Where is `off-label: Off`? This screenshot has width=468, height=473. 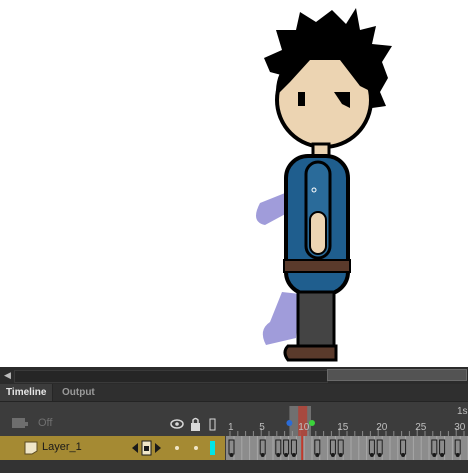
off-label: Off is located at coordinates (45, 423).